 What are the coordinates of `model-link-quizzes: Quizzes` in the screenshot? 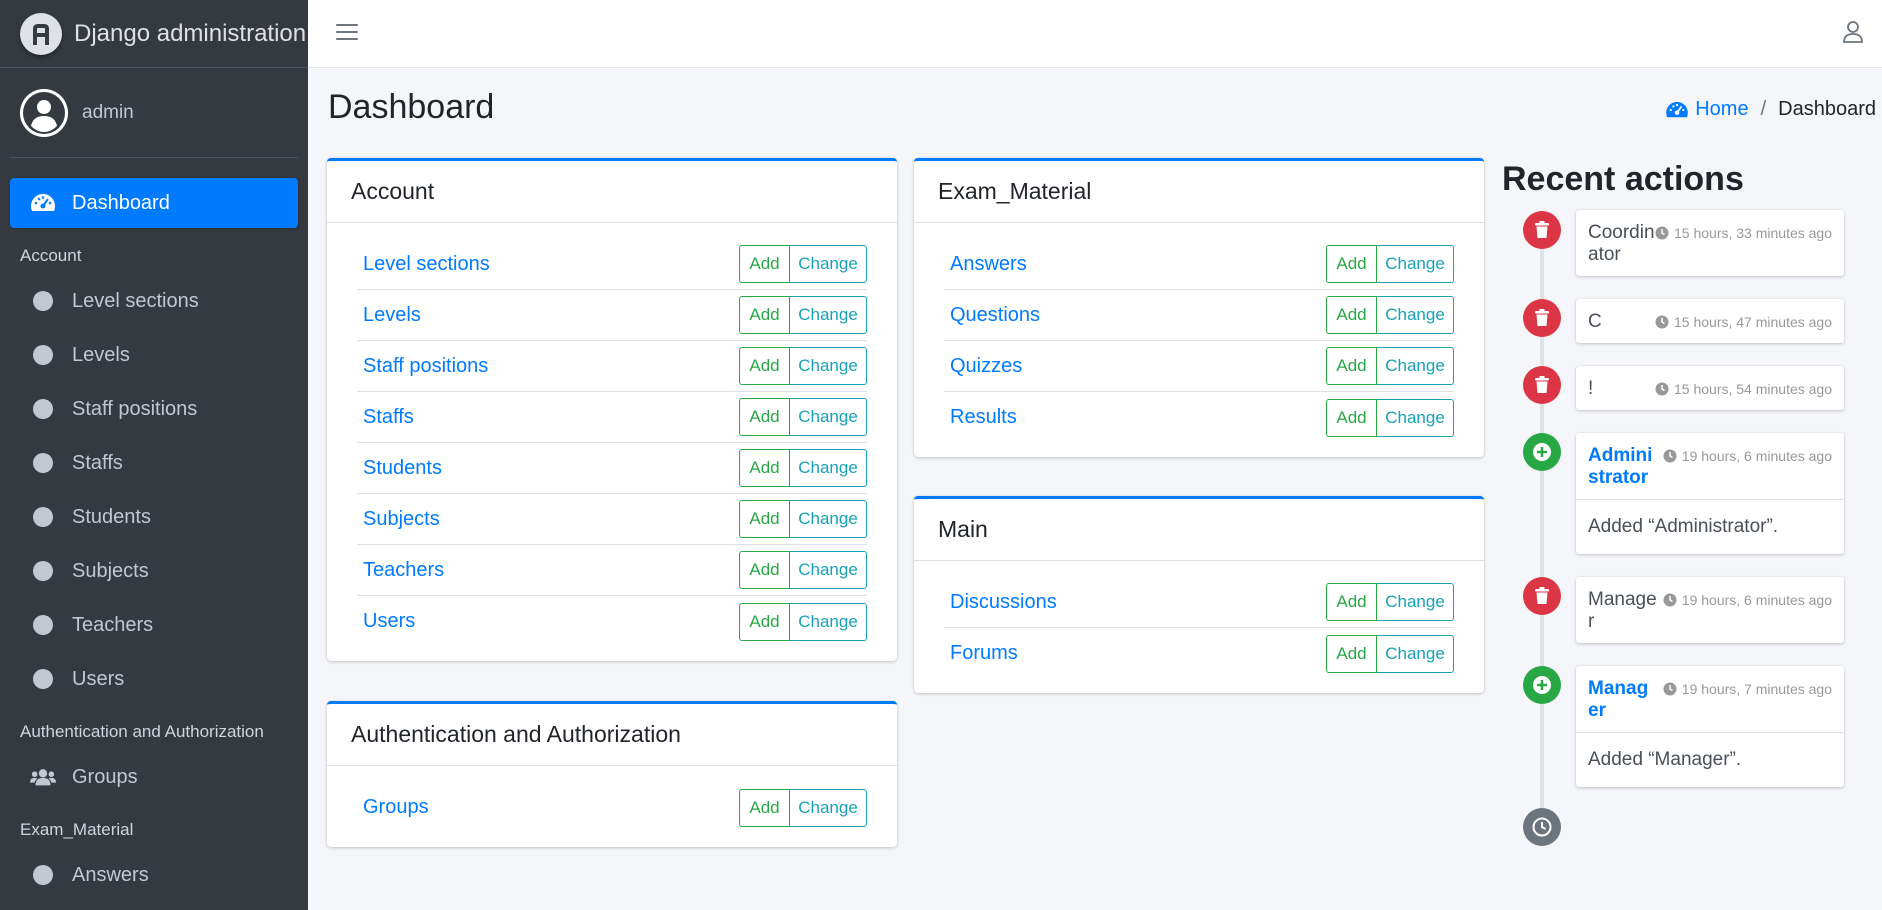 It's located at (983, 366).